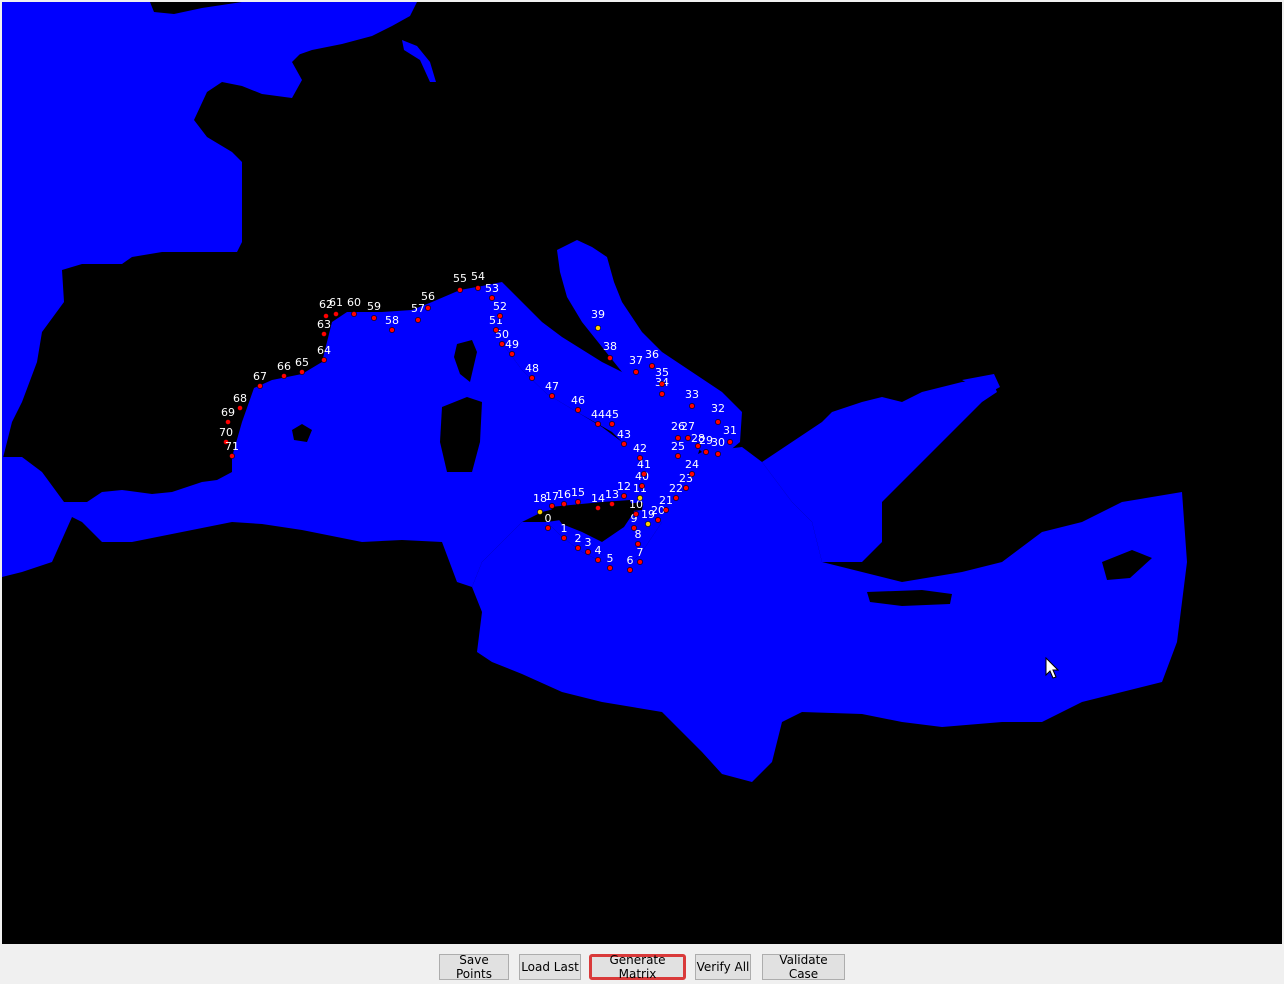 The height and width of the screenshot is (984, 1284). I want to click on map-point-label: 4, so click(598, 550).